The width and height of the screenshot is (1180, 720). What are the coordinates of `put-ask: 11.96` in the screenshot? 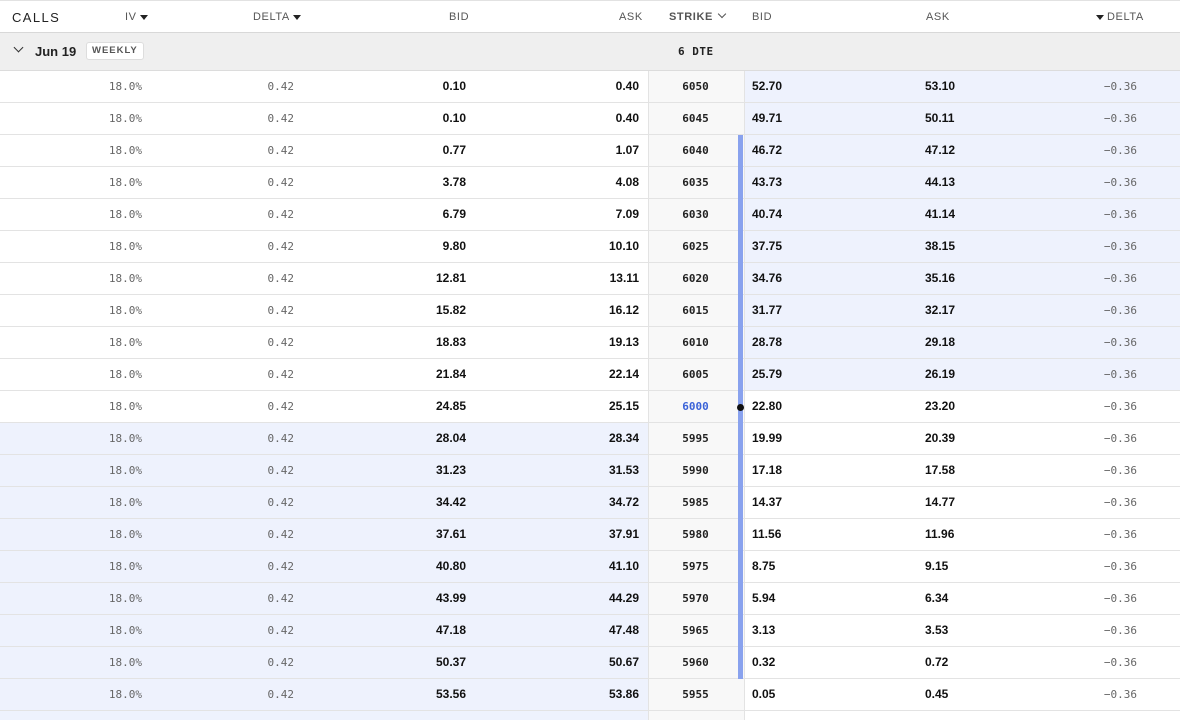 It's located at (939, 534).